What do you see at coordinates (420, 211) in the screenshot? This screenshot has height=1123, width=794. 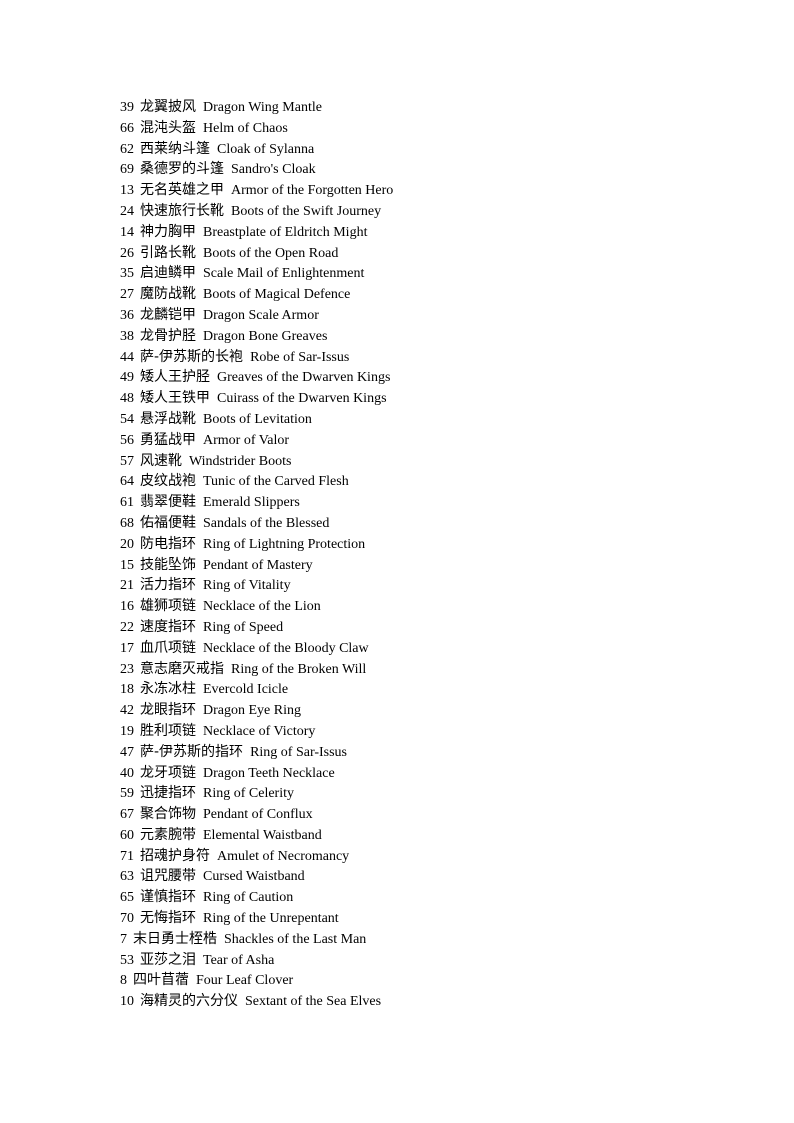 I see `list-item: 24 快速旅行长靴 Boots of the Swift Journey` at bounding box center [420, 211].